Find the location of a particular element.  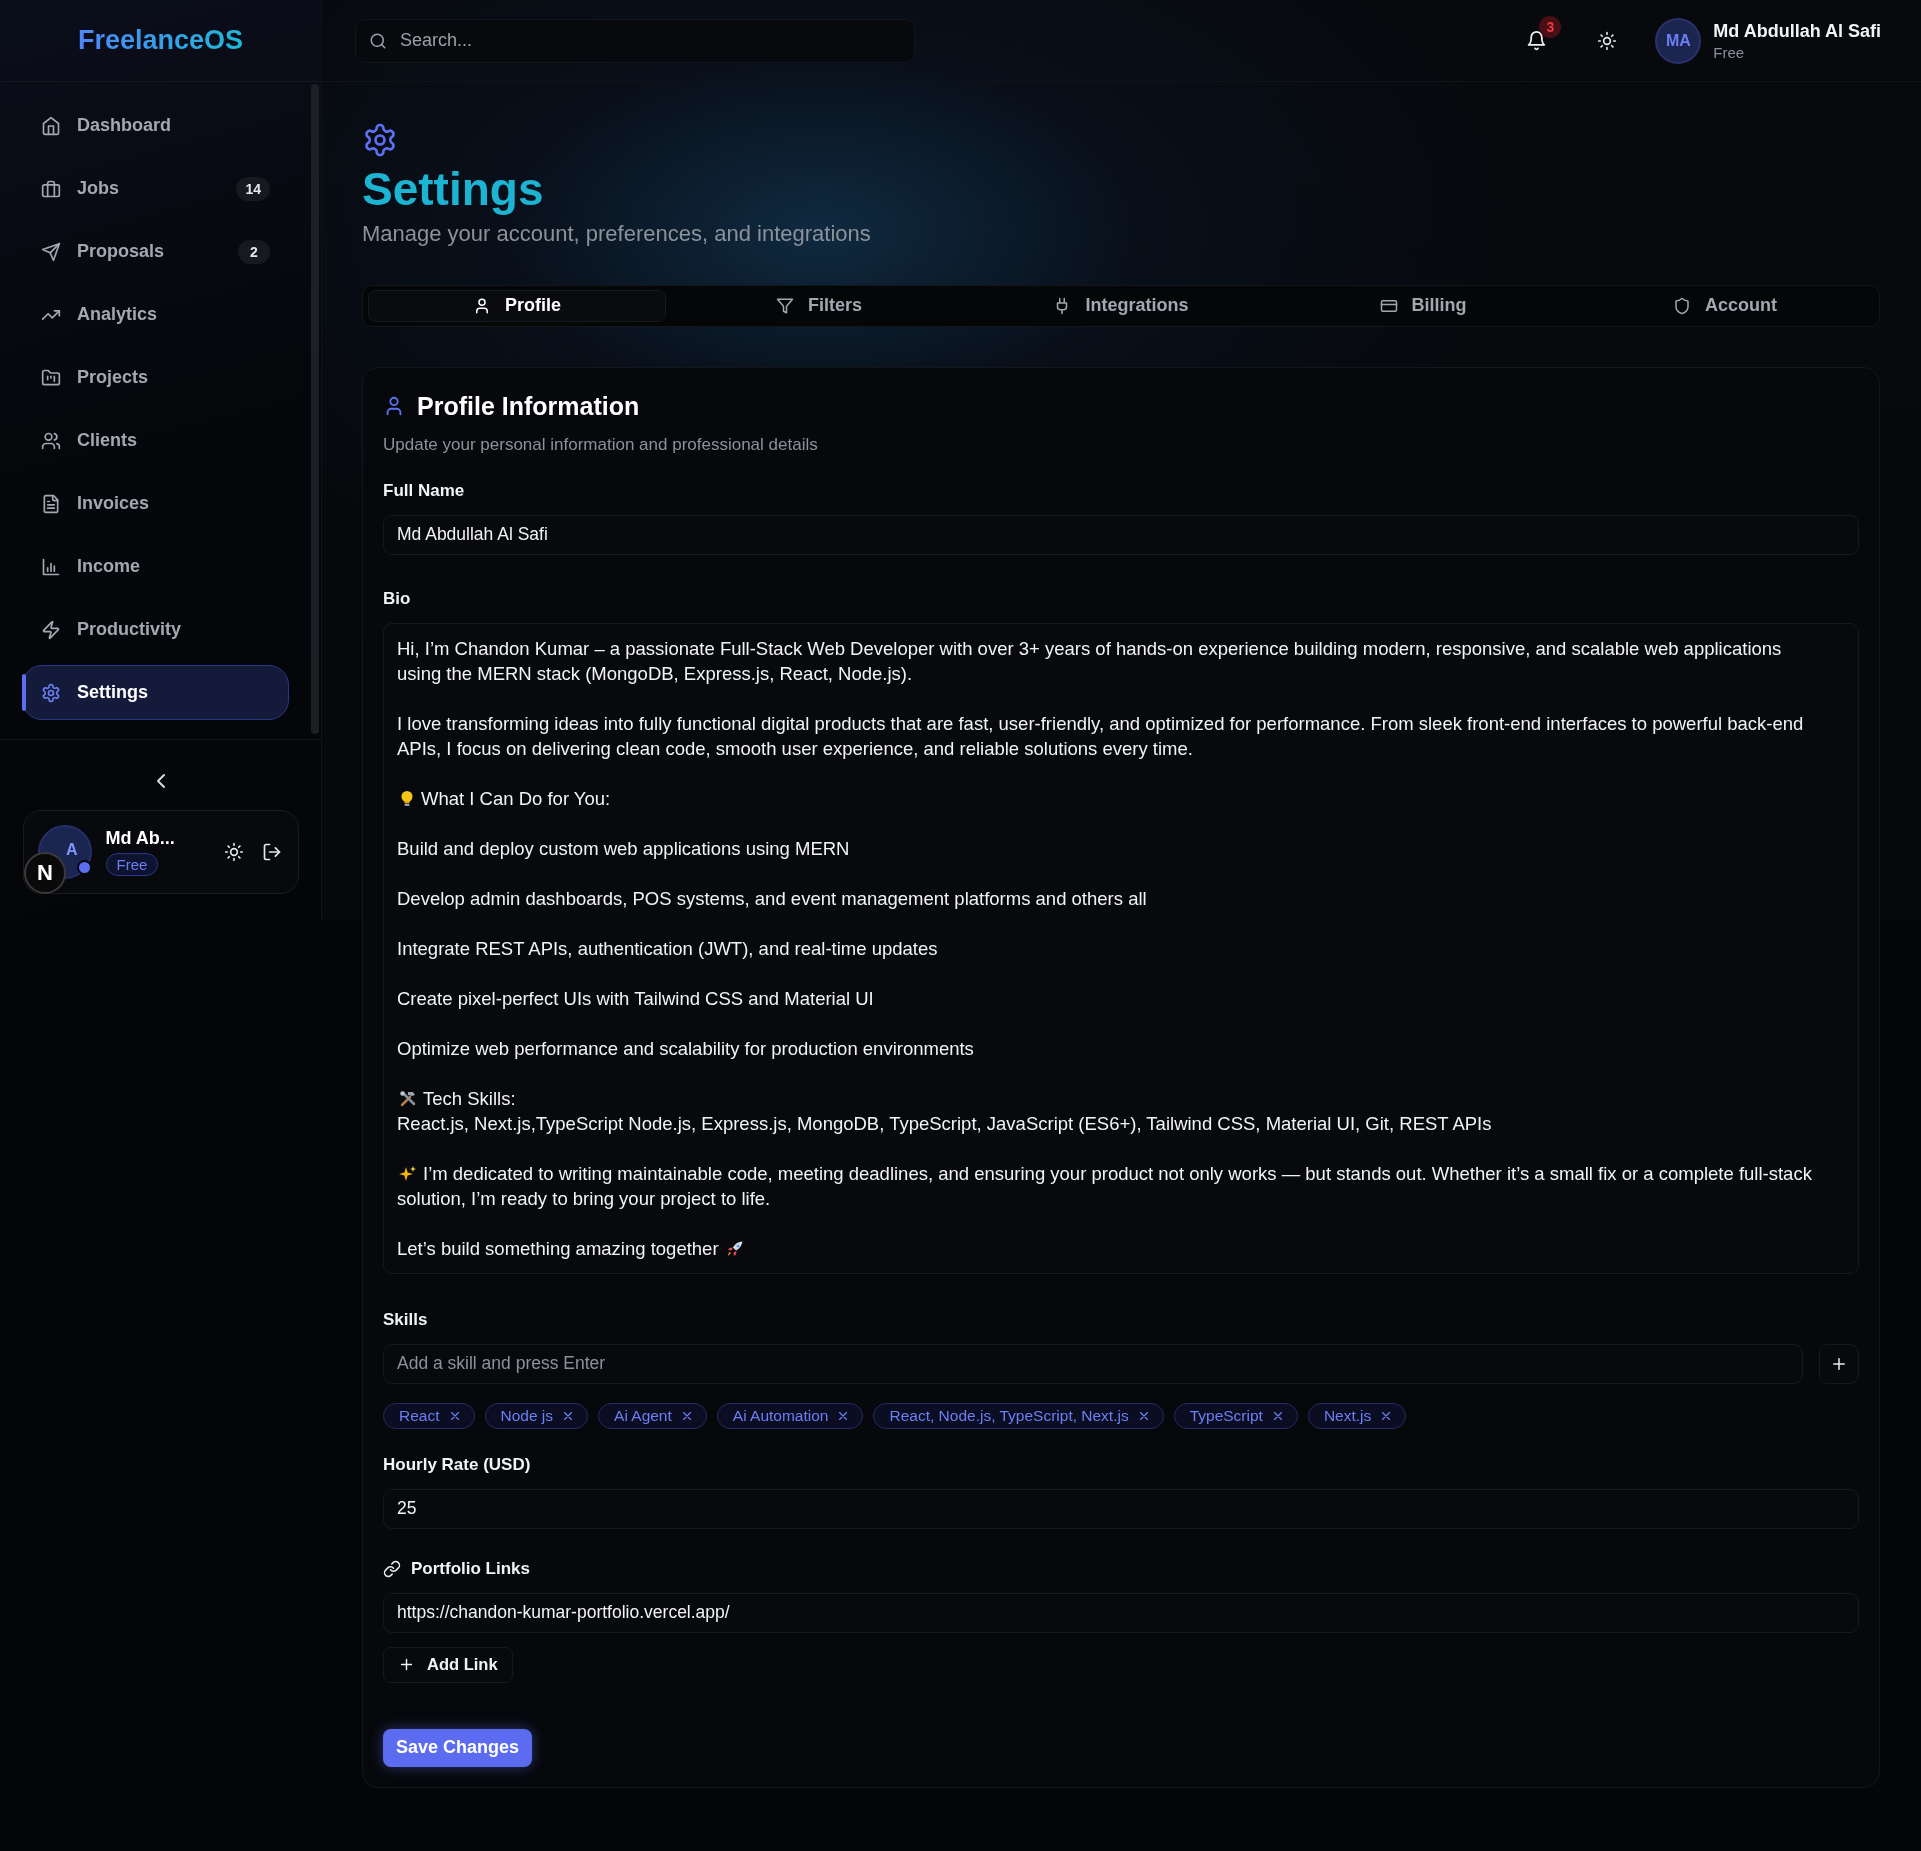

portfolio-link-field: https://chandon-kumar-portfolio.vercel.app/ is located at coordinates (1121, 1612).